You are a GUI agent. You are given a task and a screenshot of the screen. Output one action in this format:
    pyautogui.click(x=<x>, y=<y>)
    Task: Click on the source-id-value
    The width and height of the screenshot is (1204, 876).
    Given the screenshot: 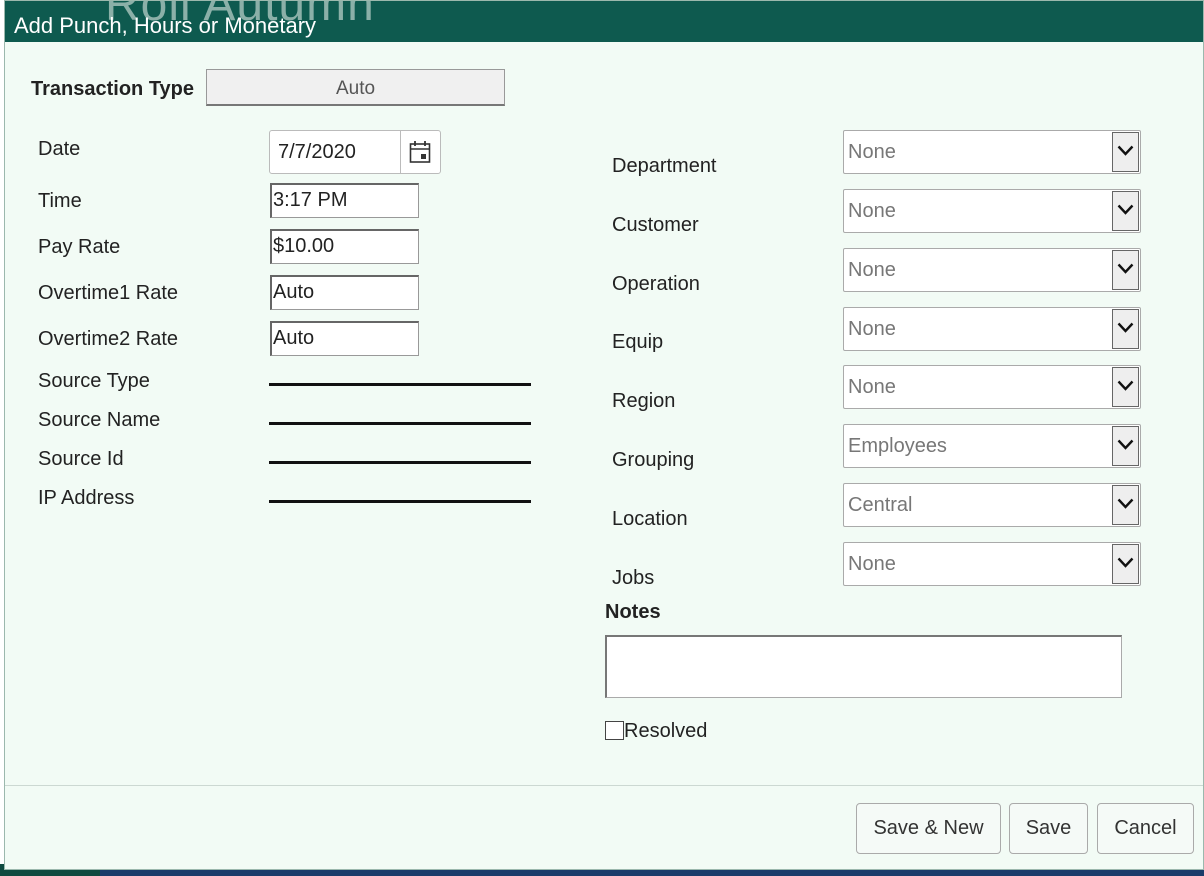 What is the action you would take?
    pyautogui.click(x=400, y=462)
    